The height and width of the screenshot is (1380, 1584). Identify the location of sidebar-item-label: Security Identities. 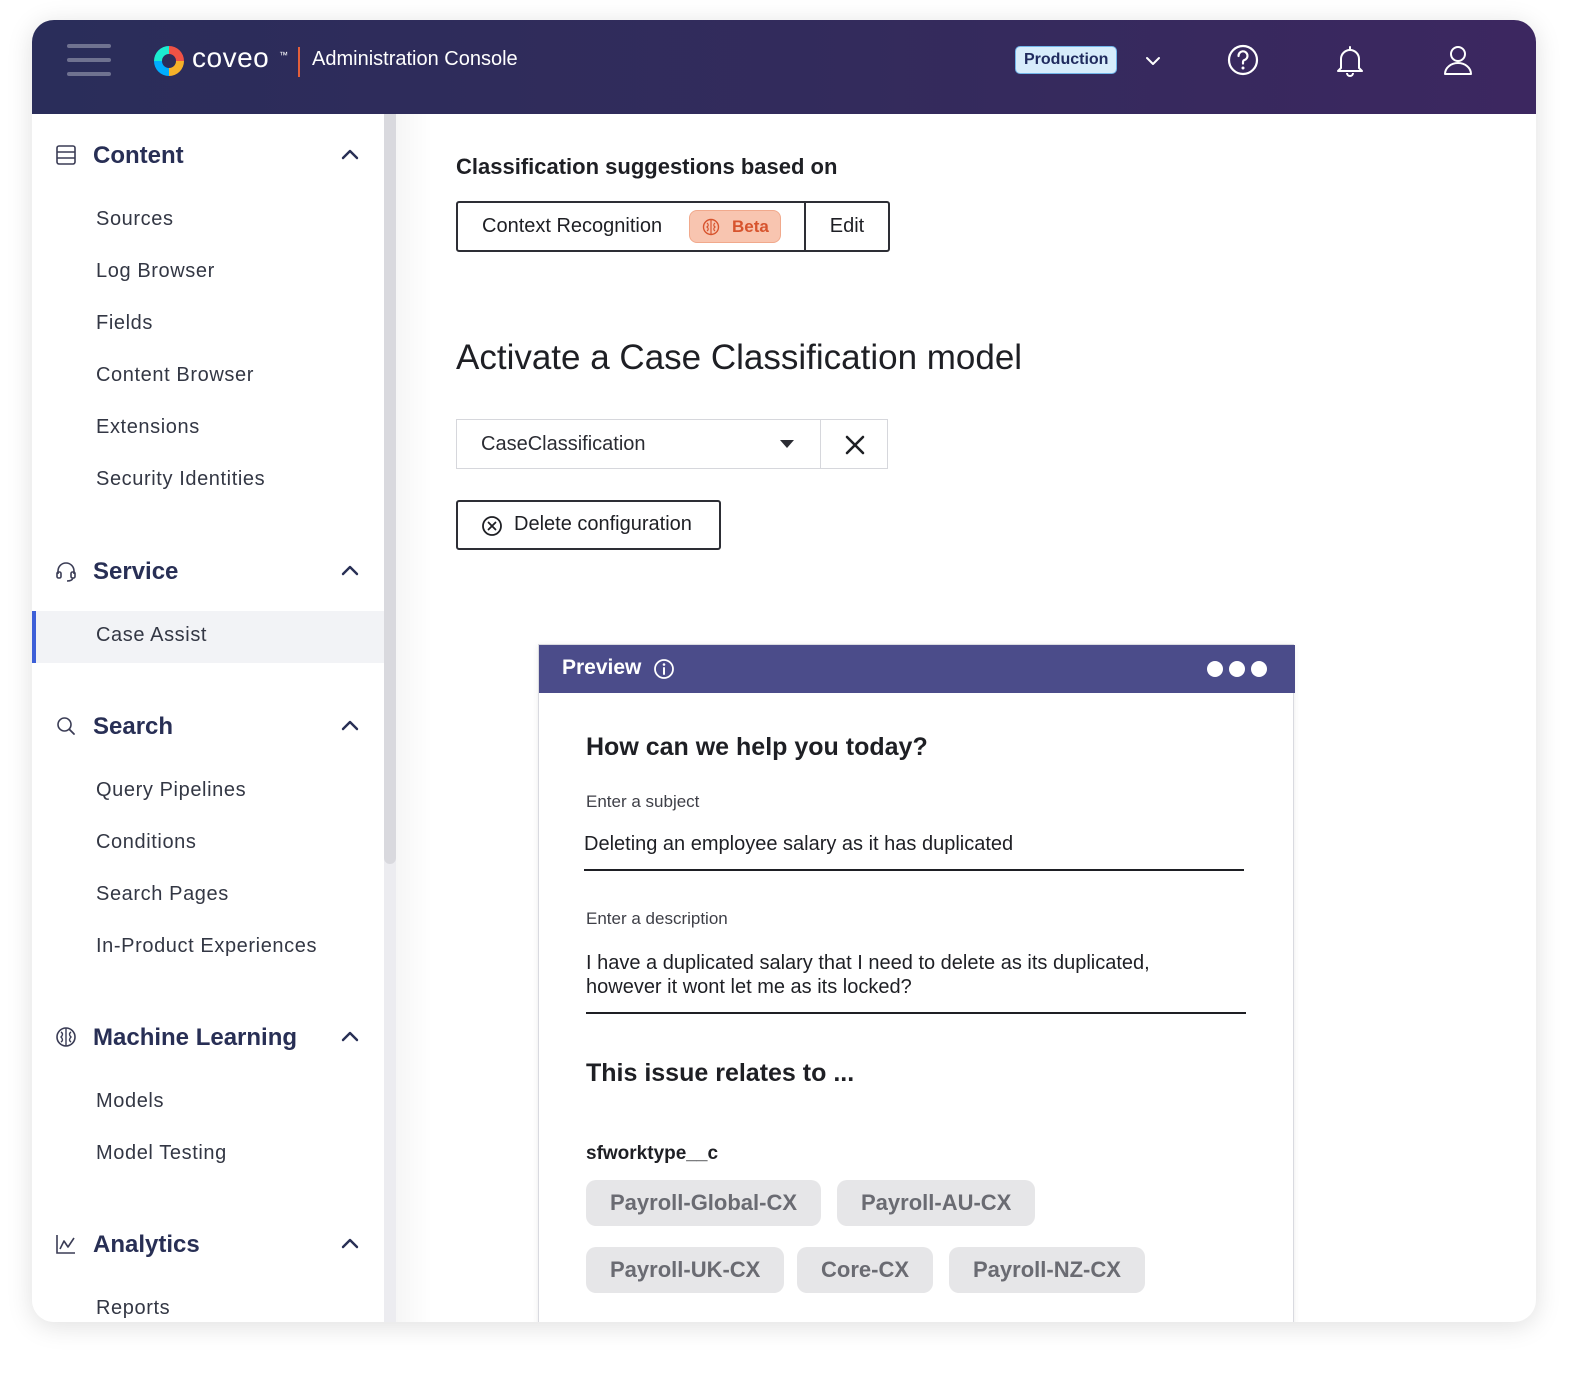
(181, 479).